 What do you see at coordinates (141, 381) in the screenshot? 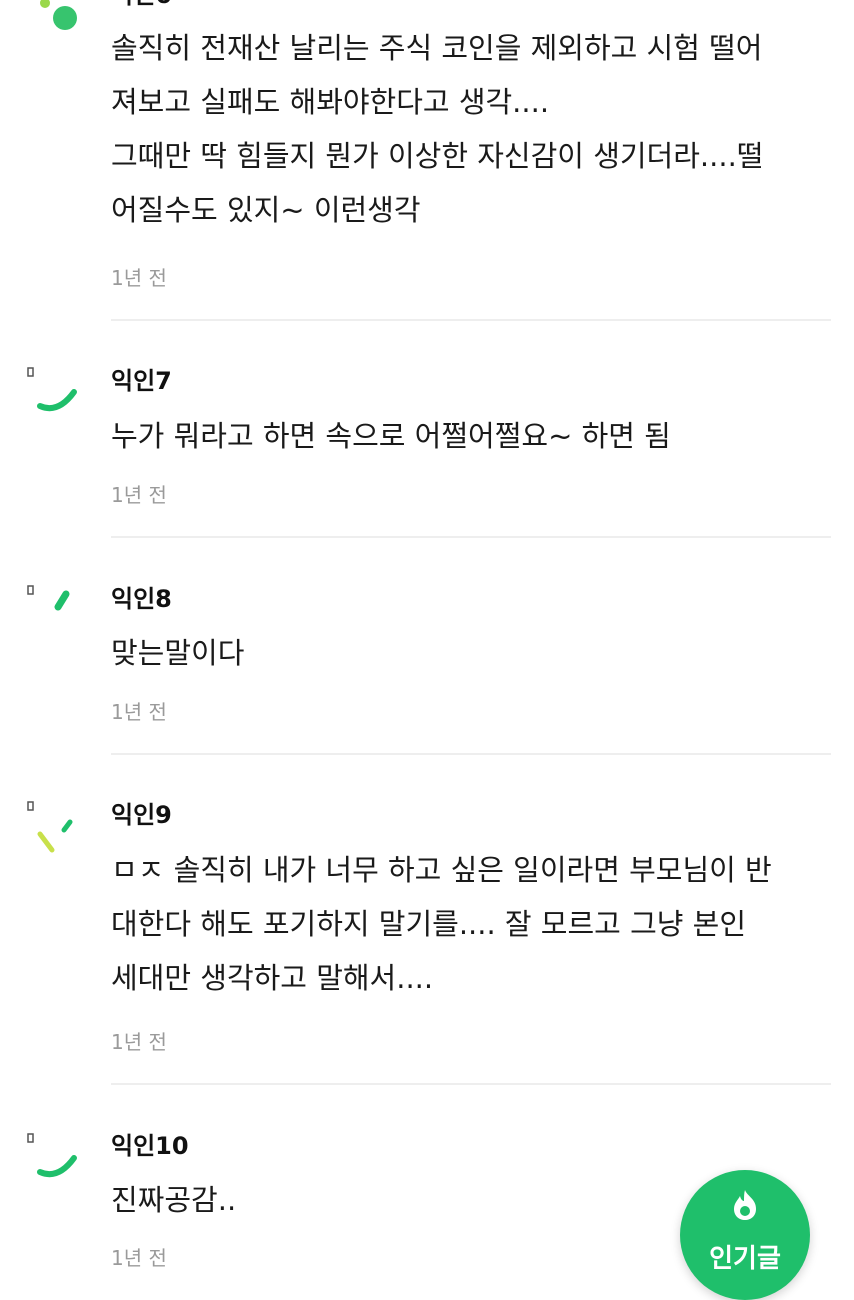
I see `comment-author: 익인7` at bounding box center [141, 381].